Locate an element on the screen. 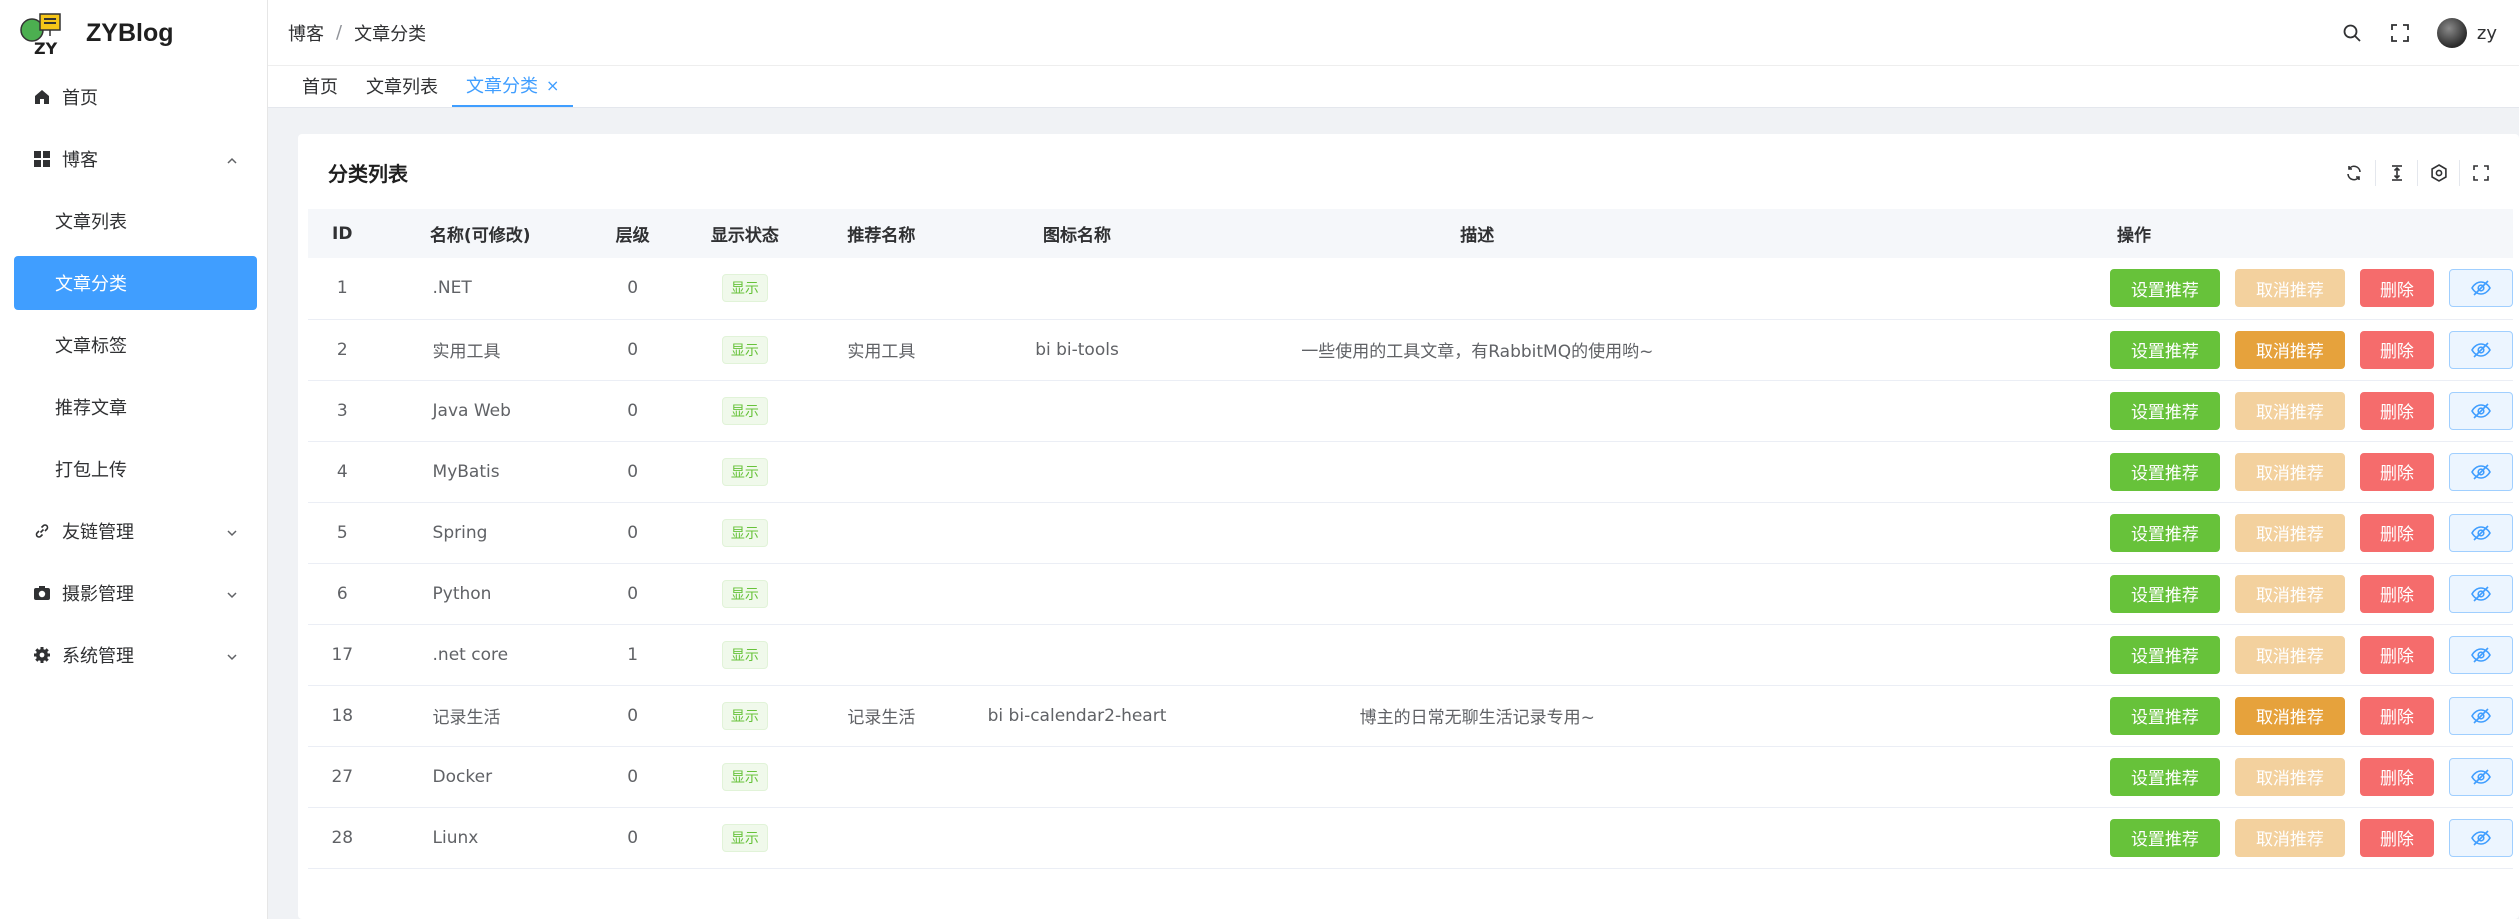 The height and width of the screenshot is (919, 2519). sidebar-item-article-list: 文章列表 is located at coordinates (133, 221).